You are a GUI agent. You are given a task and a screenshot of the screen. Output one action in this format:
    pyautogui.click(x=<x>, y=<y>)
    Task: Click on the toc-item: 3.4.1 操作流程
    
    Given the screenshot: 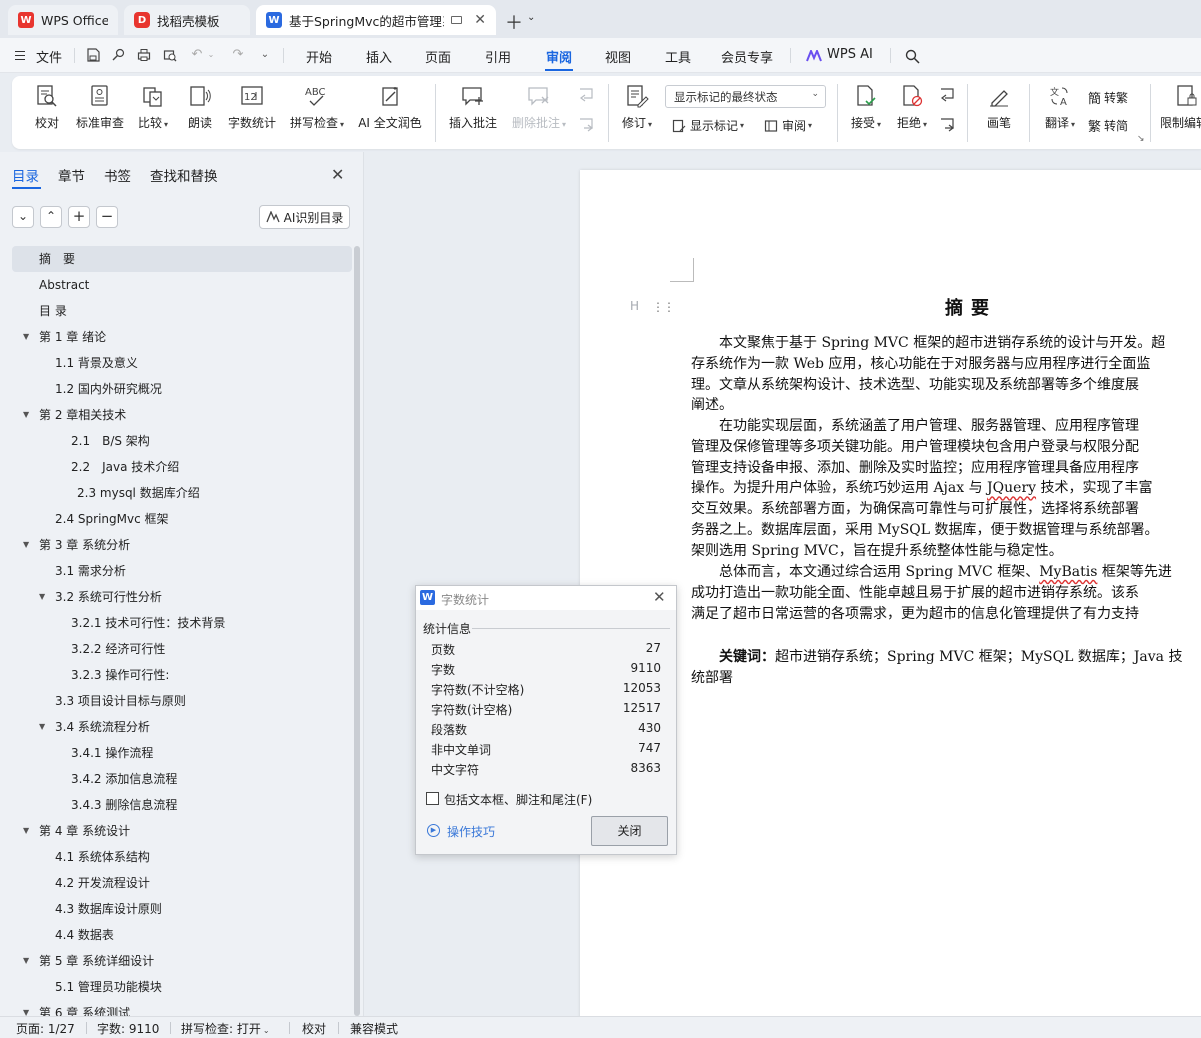 What is the action you would take?
    pyautogui.click(x=182, y=753)
    